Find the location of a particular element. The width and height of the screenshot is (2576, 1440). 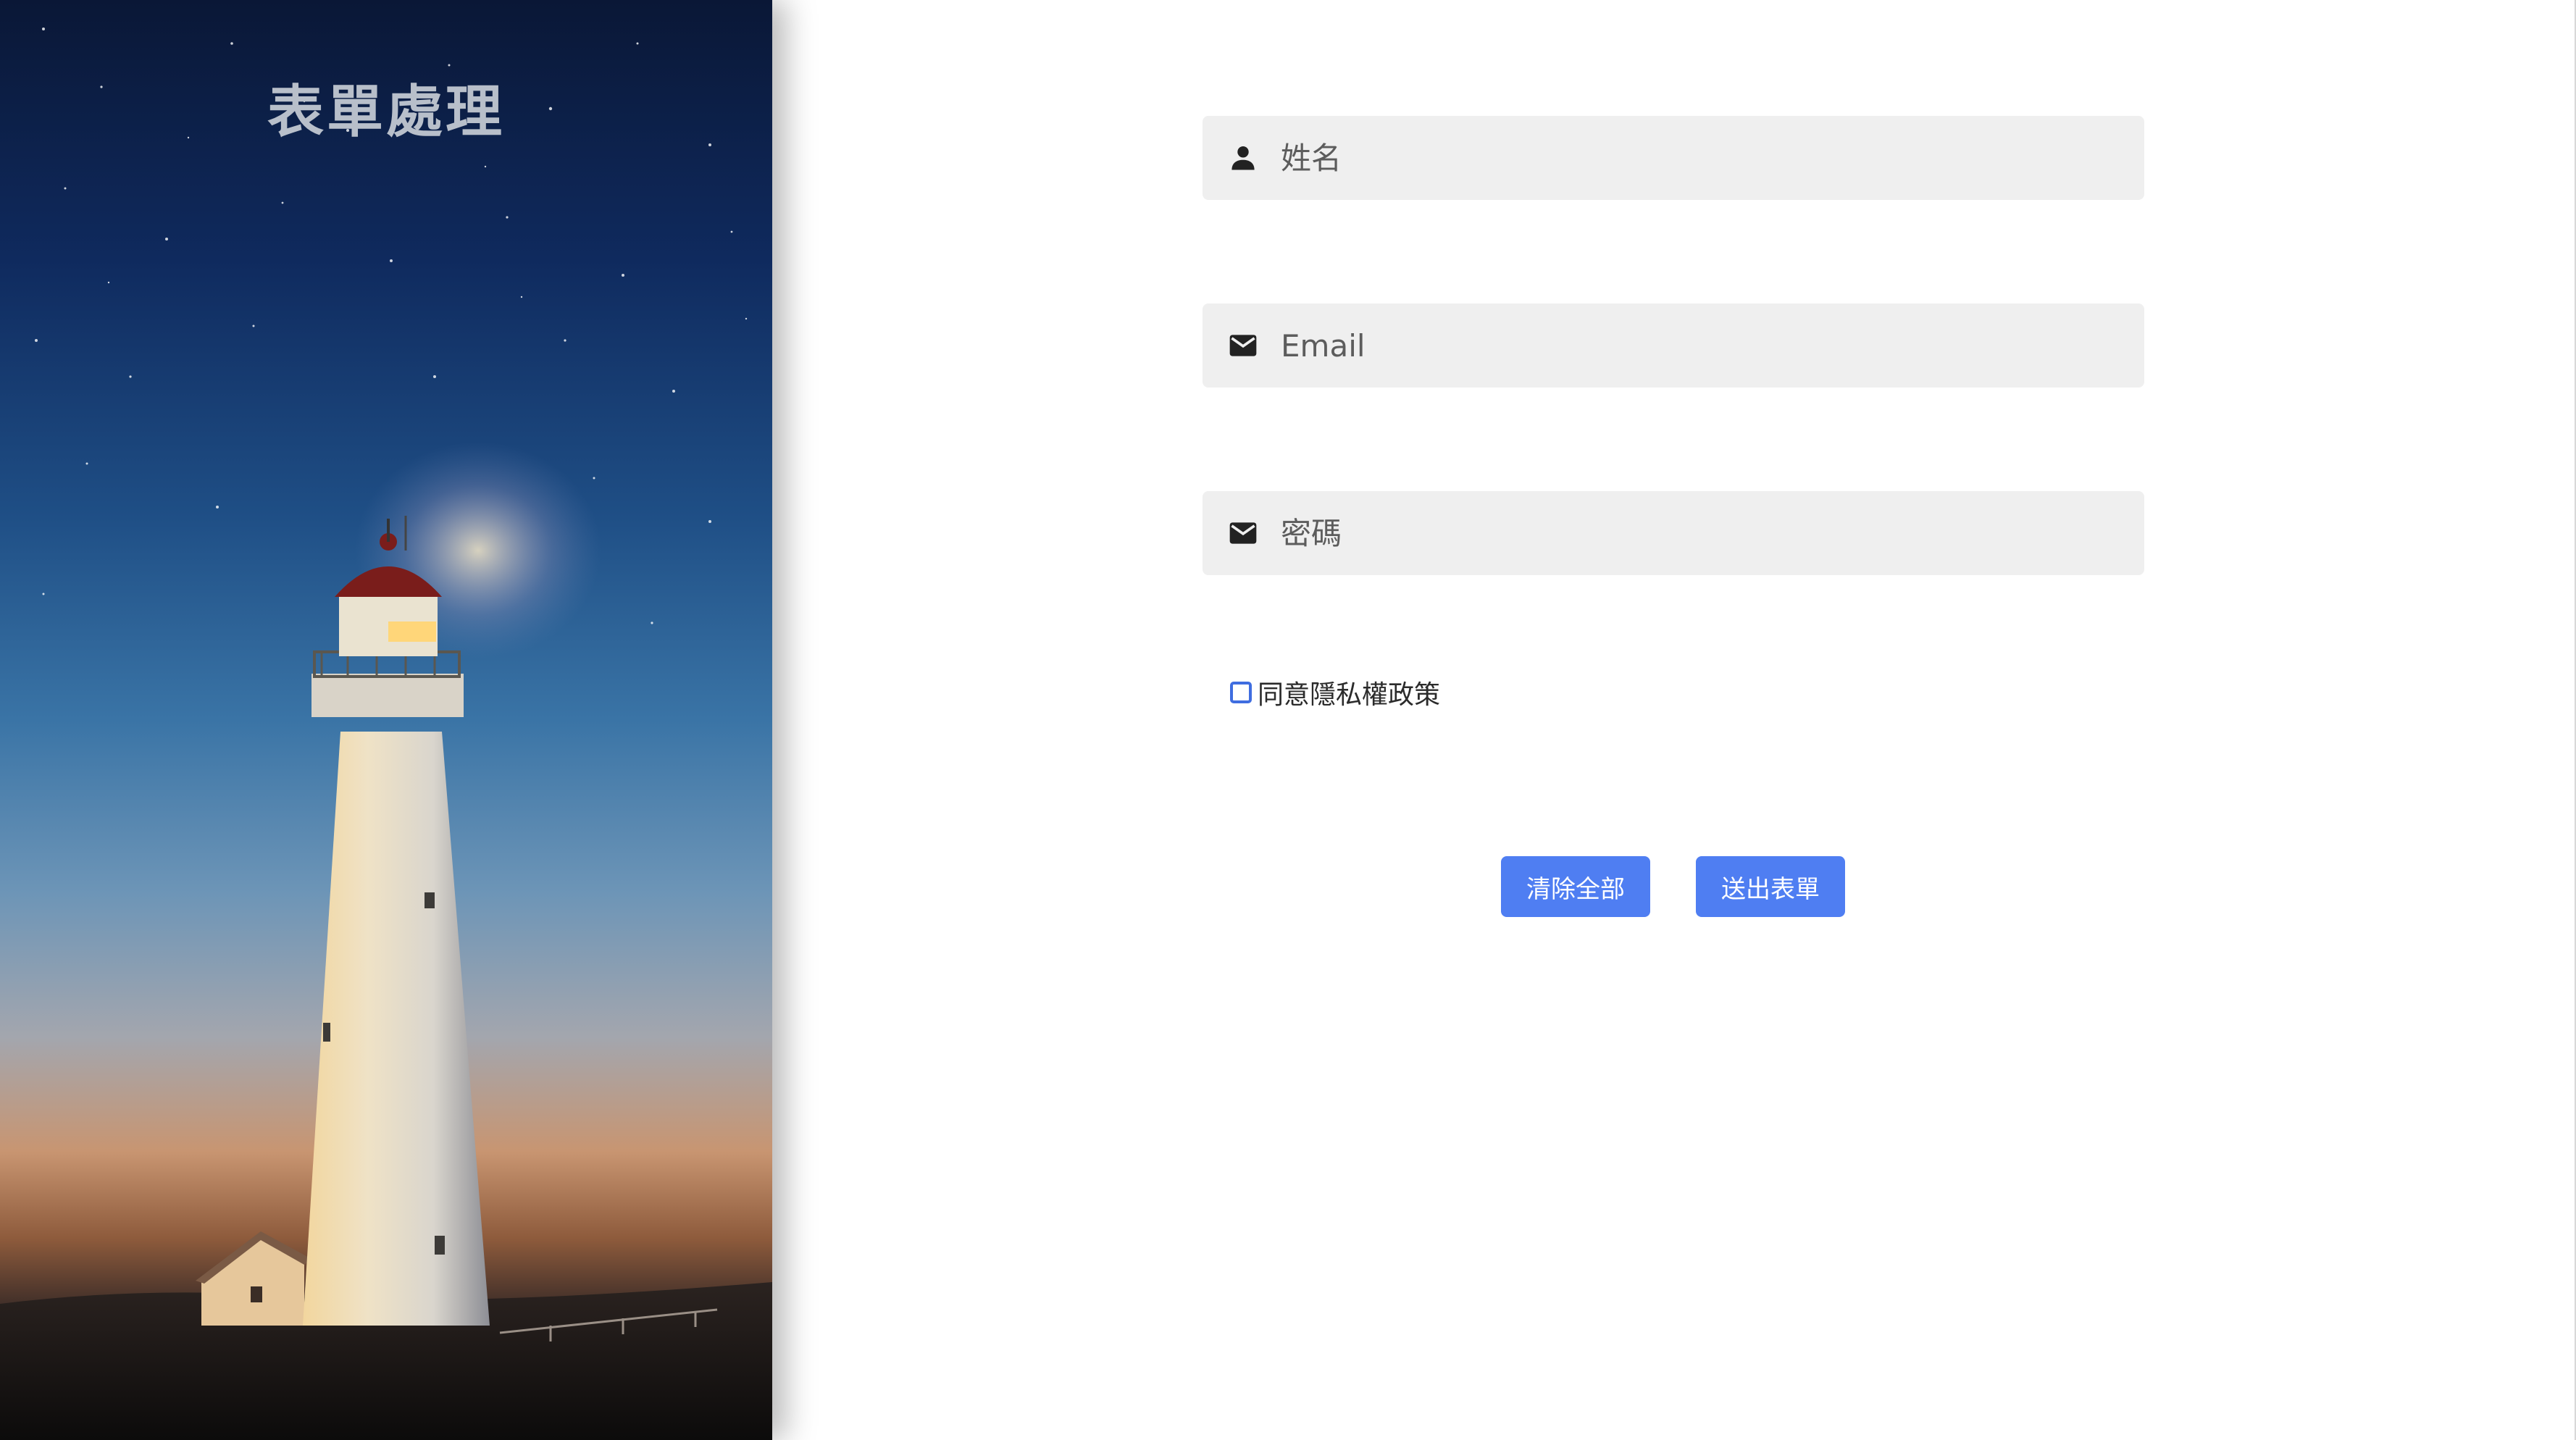

name-input is located at coordinates (1701, 158).